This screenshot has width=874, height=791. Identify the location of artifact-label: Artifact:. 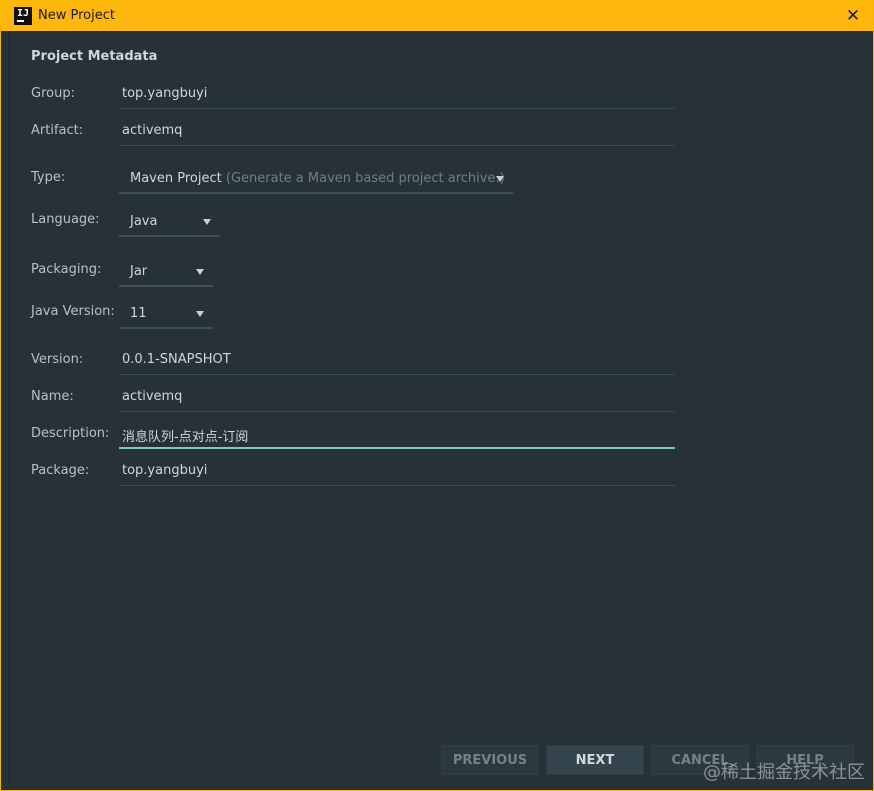
(57, 130).